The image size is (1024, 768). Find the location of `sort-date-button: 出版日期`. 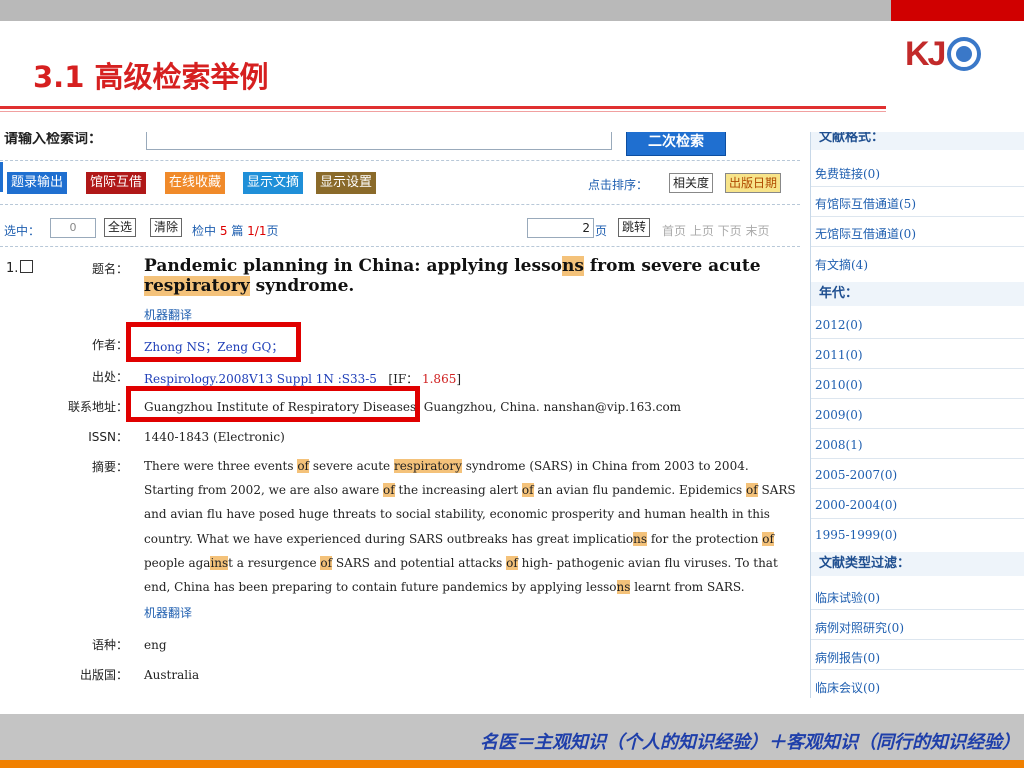

sort-date-button: 出版日期 is located at coordinates (753, 183).